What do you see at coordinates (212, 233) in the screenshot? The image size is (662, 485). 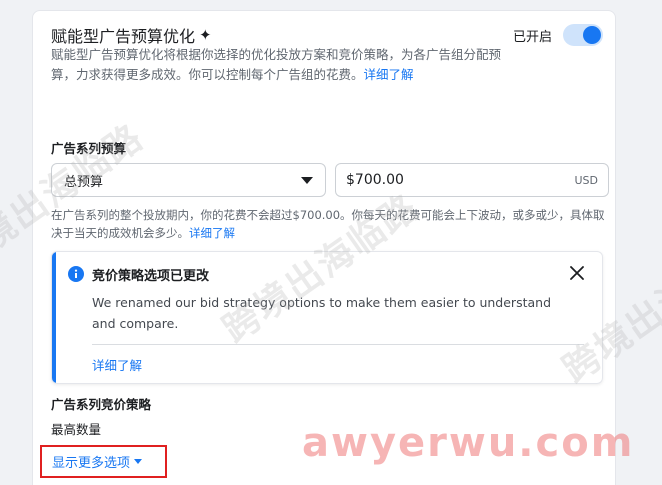 I see `budget-learn-more-link: 详细了解` at bounding box center [212, 233].